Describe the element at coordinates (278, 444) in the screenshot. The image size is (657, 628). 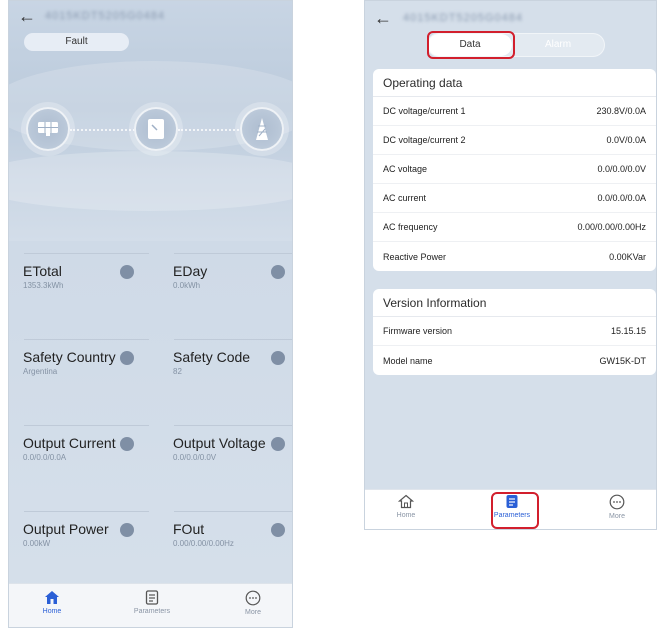
I see `voltage-out-icon` at that location.